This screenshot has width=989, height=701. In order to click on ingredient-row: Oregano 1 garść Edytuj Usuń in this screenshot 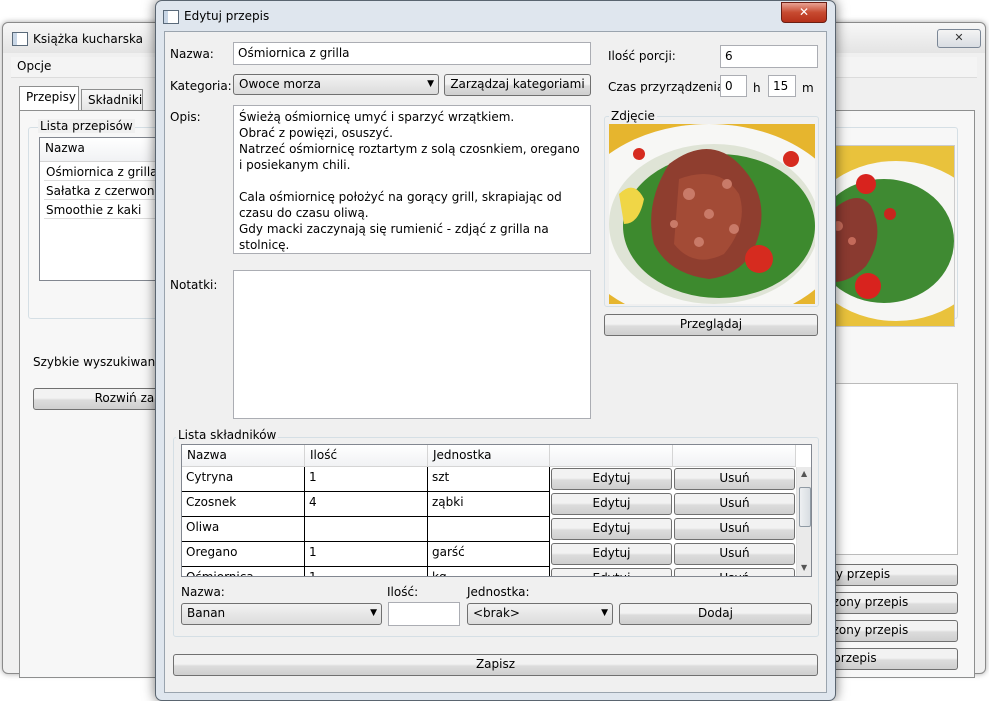, I will do `click(496, 554)`.